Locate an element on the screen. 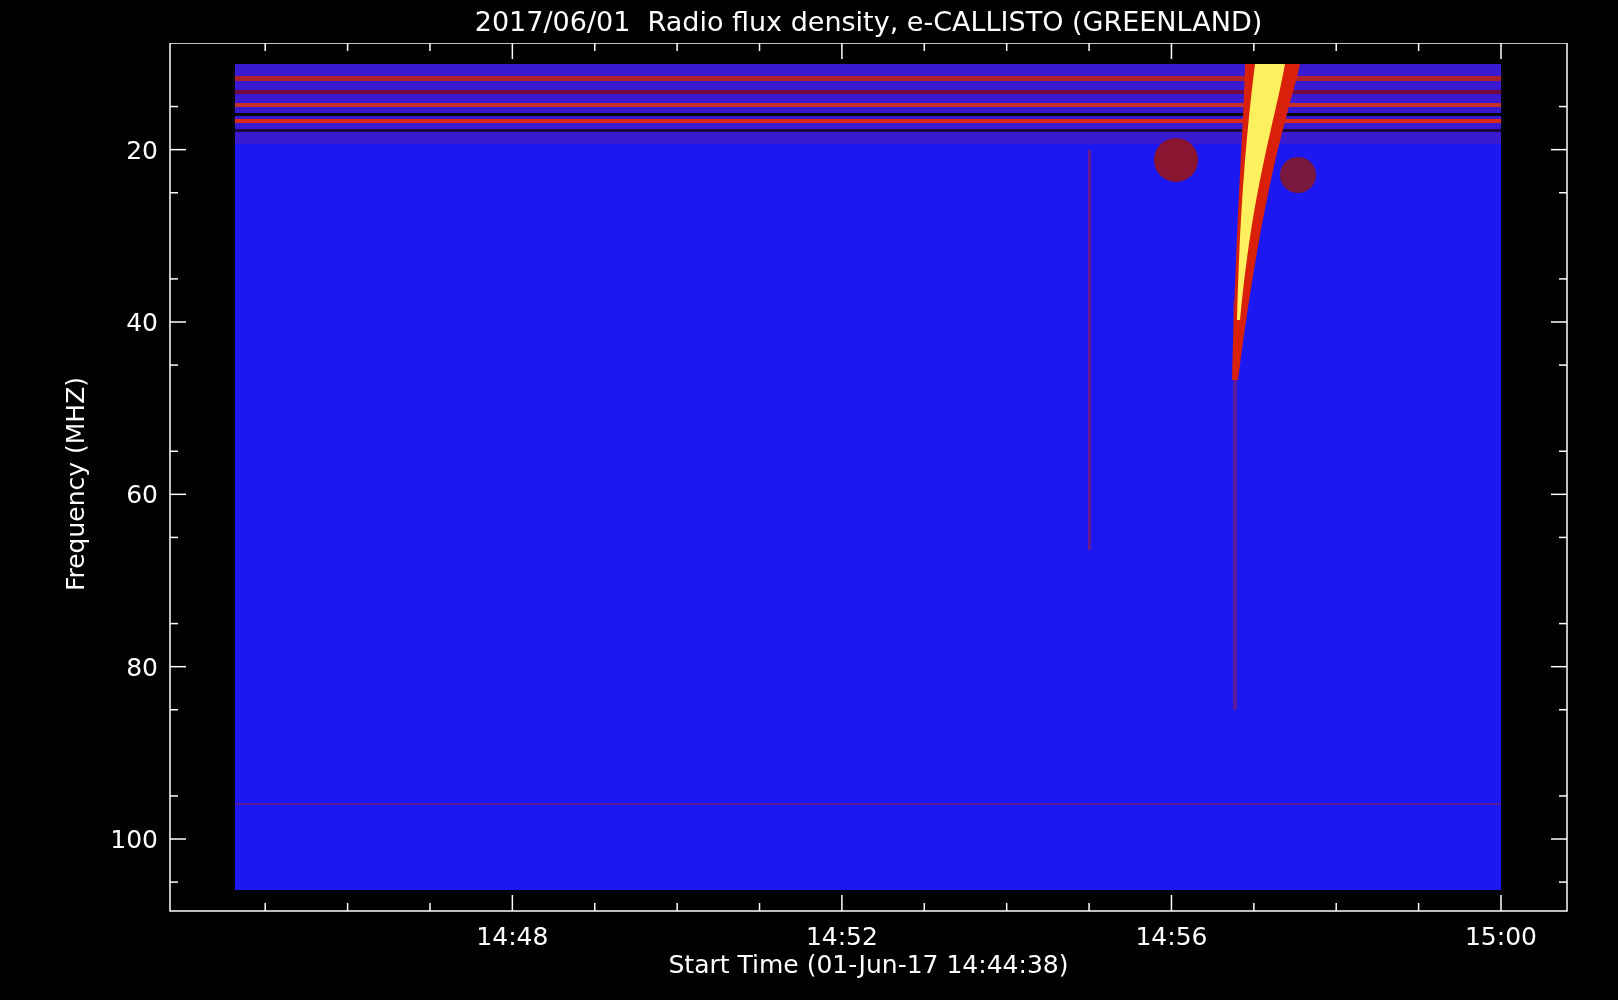 The width and height of the screenshot is (1618, 1000). y-tick-label: 100 is located at coordinates (134, 839).